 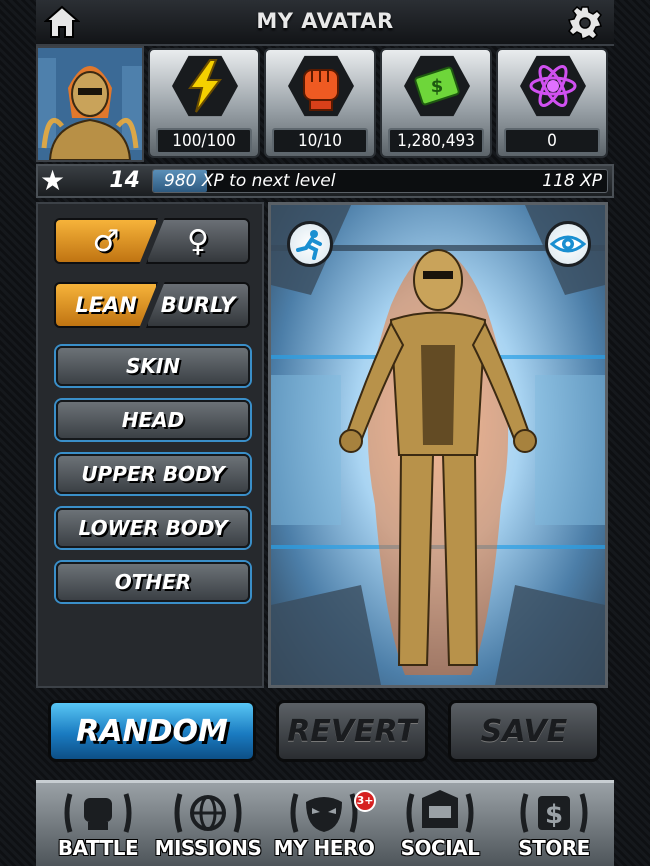 I want to click on stat-cash: $ 1,280,493, so click(x=436, y=103).